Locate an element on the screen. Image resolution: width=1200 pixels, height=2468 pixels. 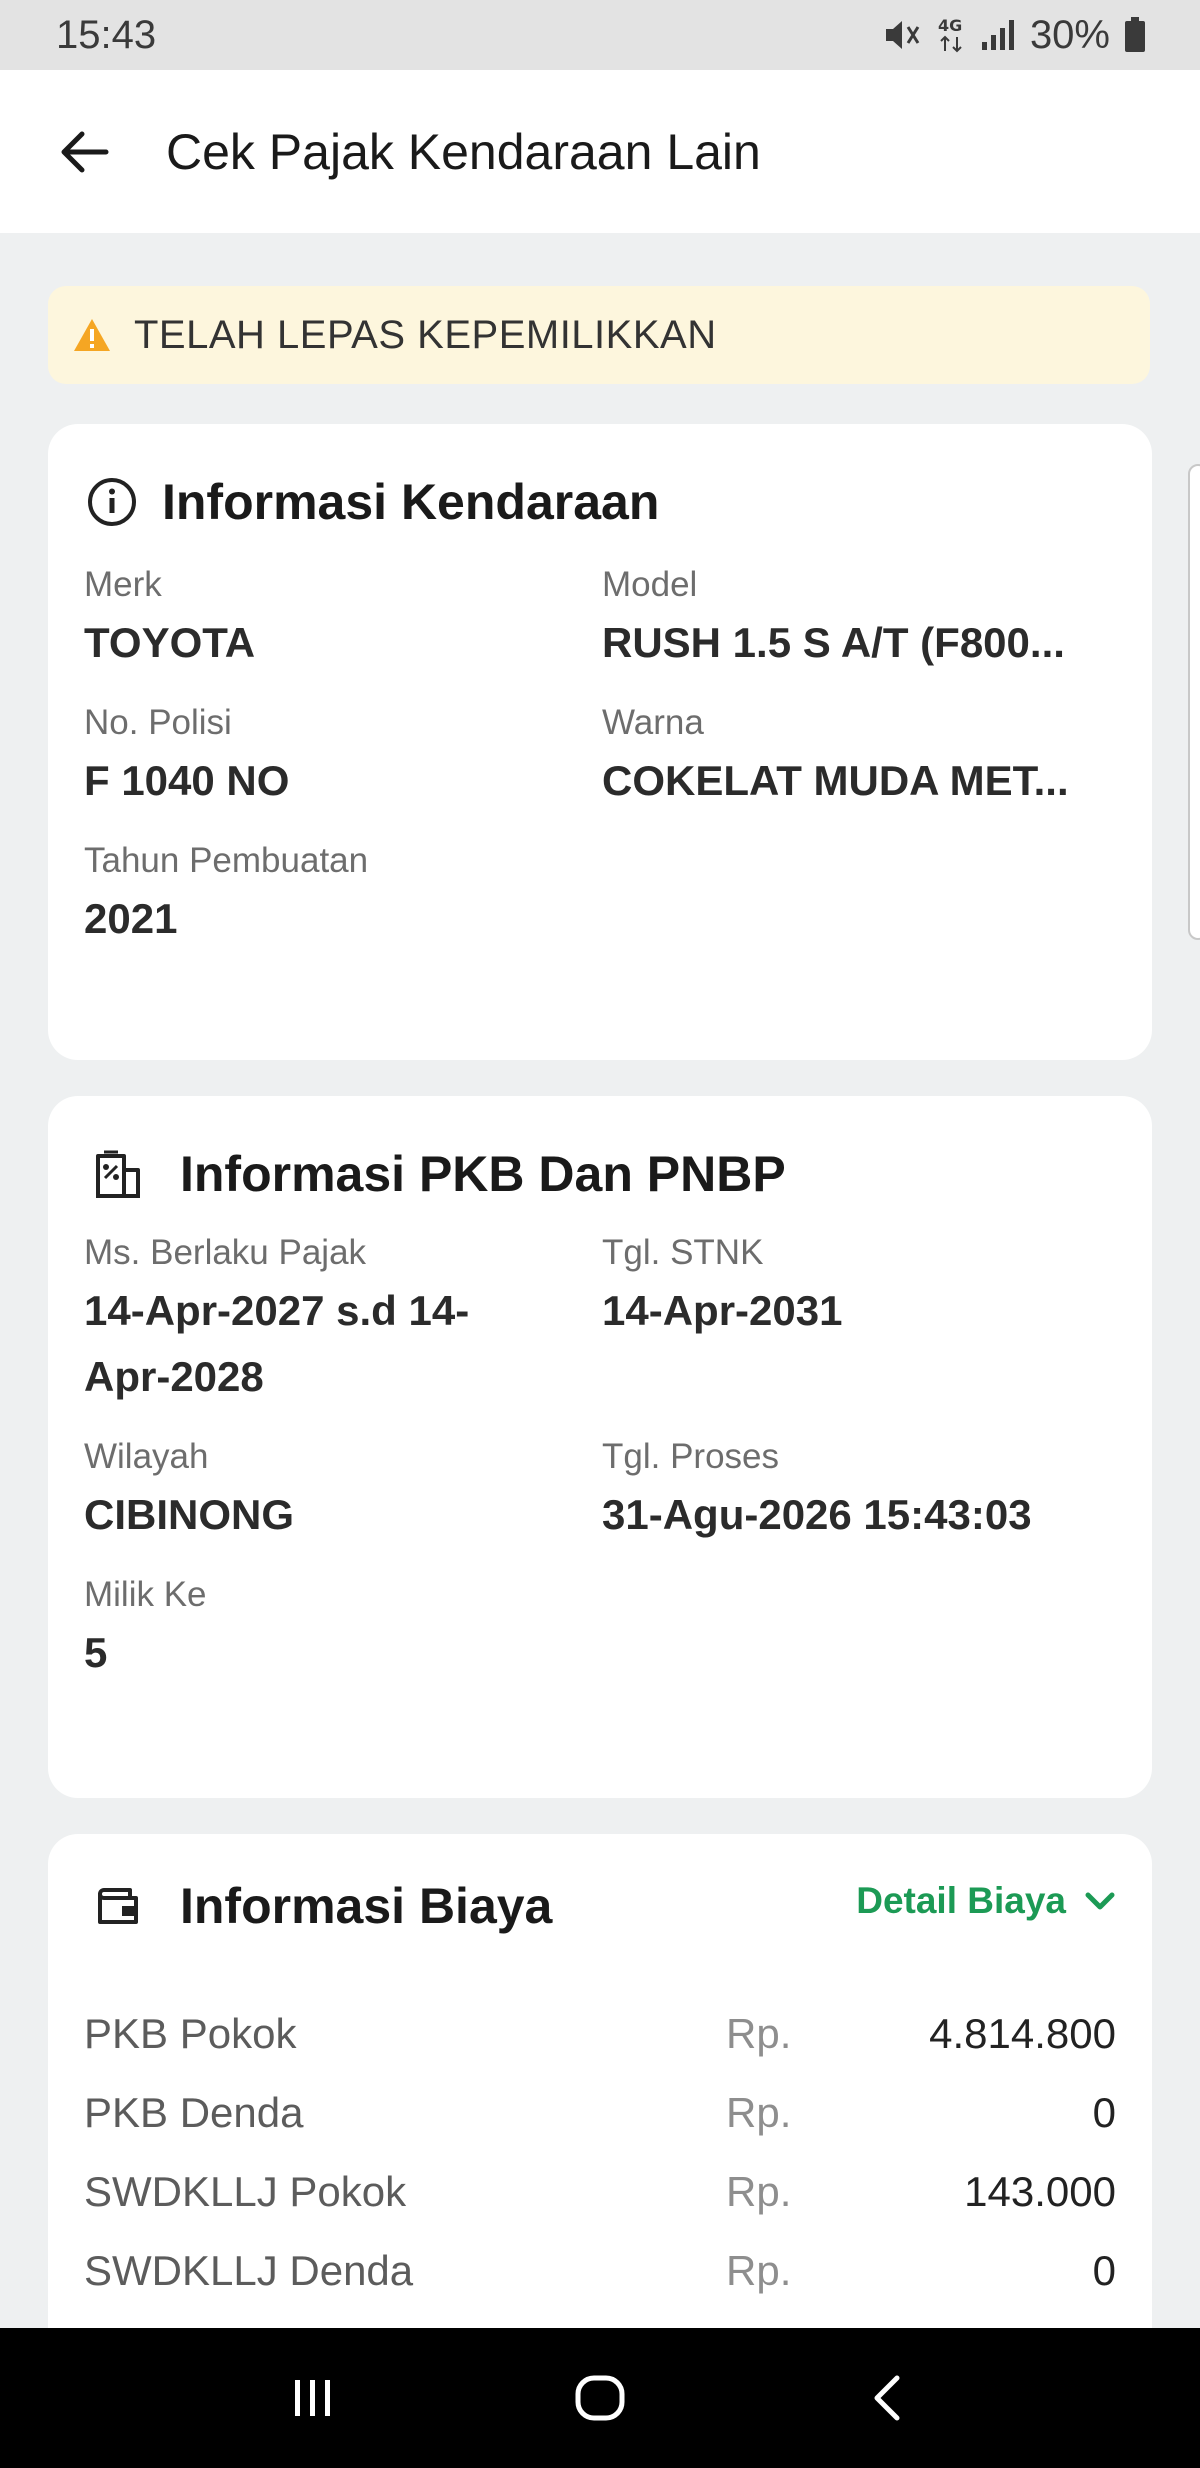
page-title: Cek Pajak Kendaraan Lain is located at coordinates (463, 151).